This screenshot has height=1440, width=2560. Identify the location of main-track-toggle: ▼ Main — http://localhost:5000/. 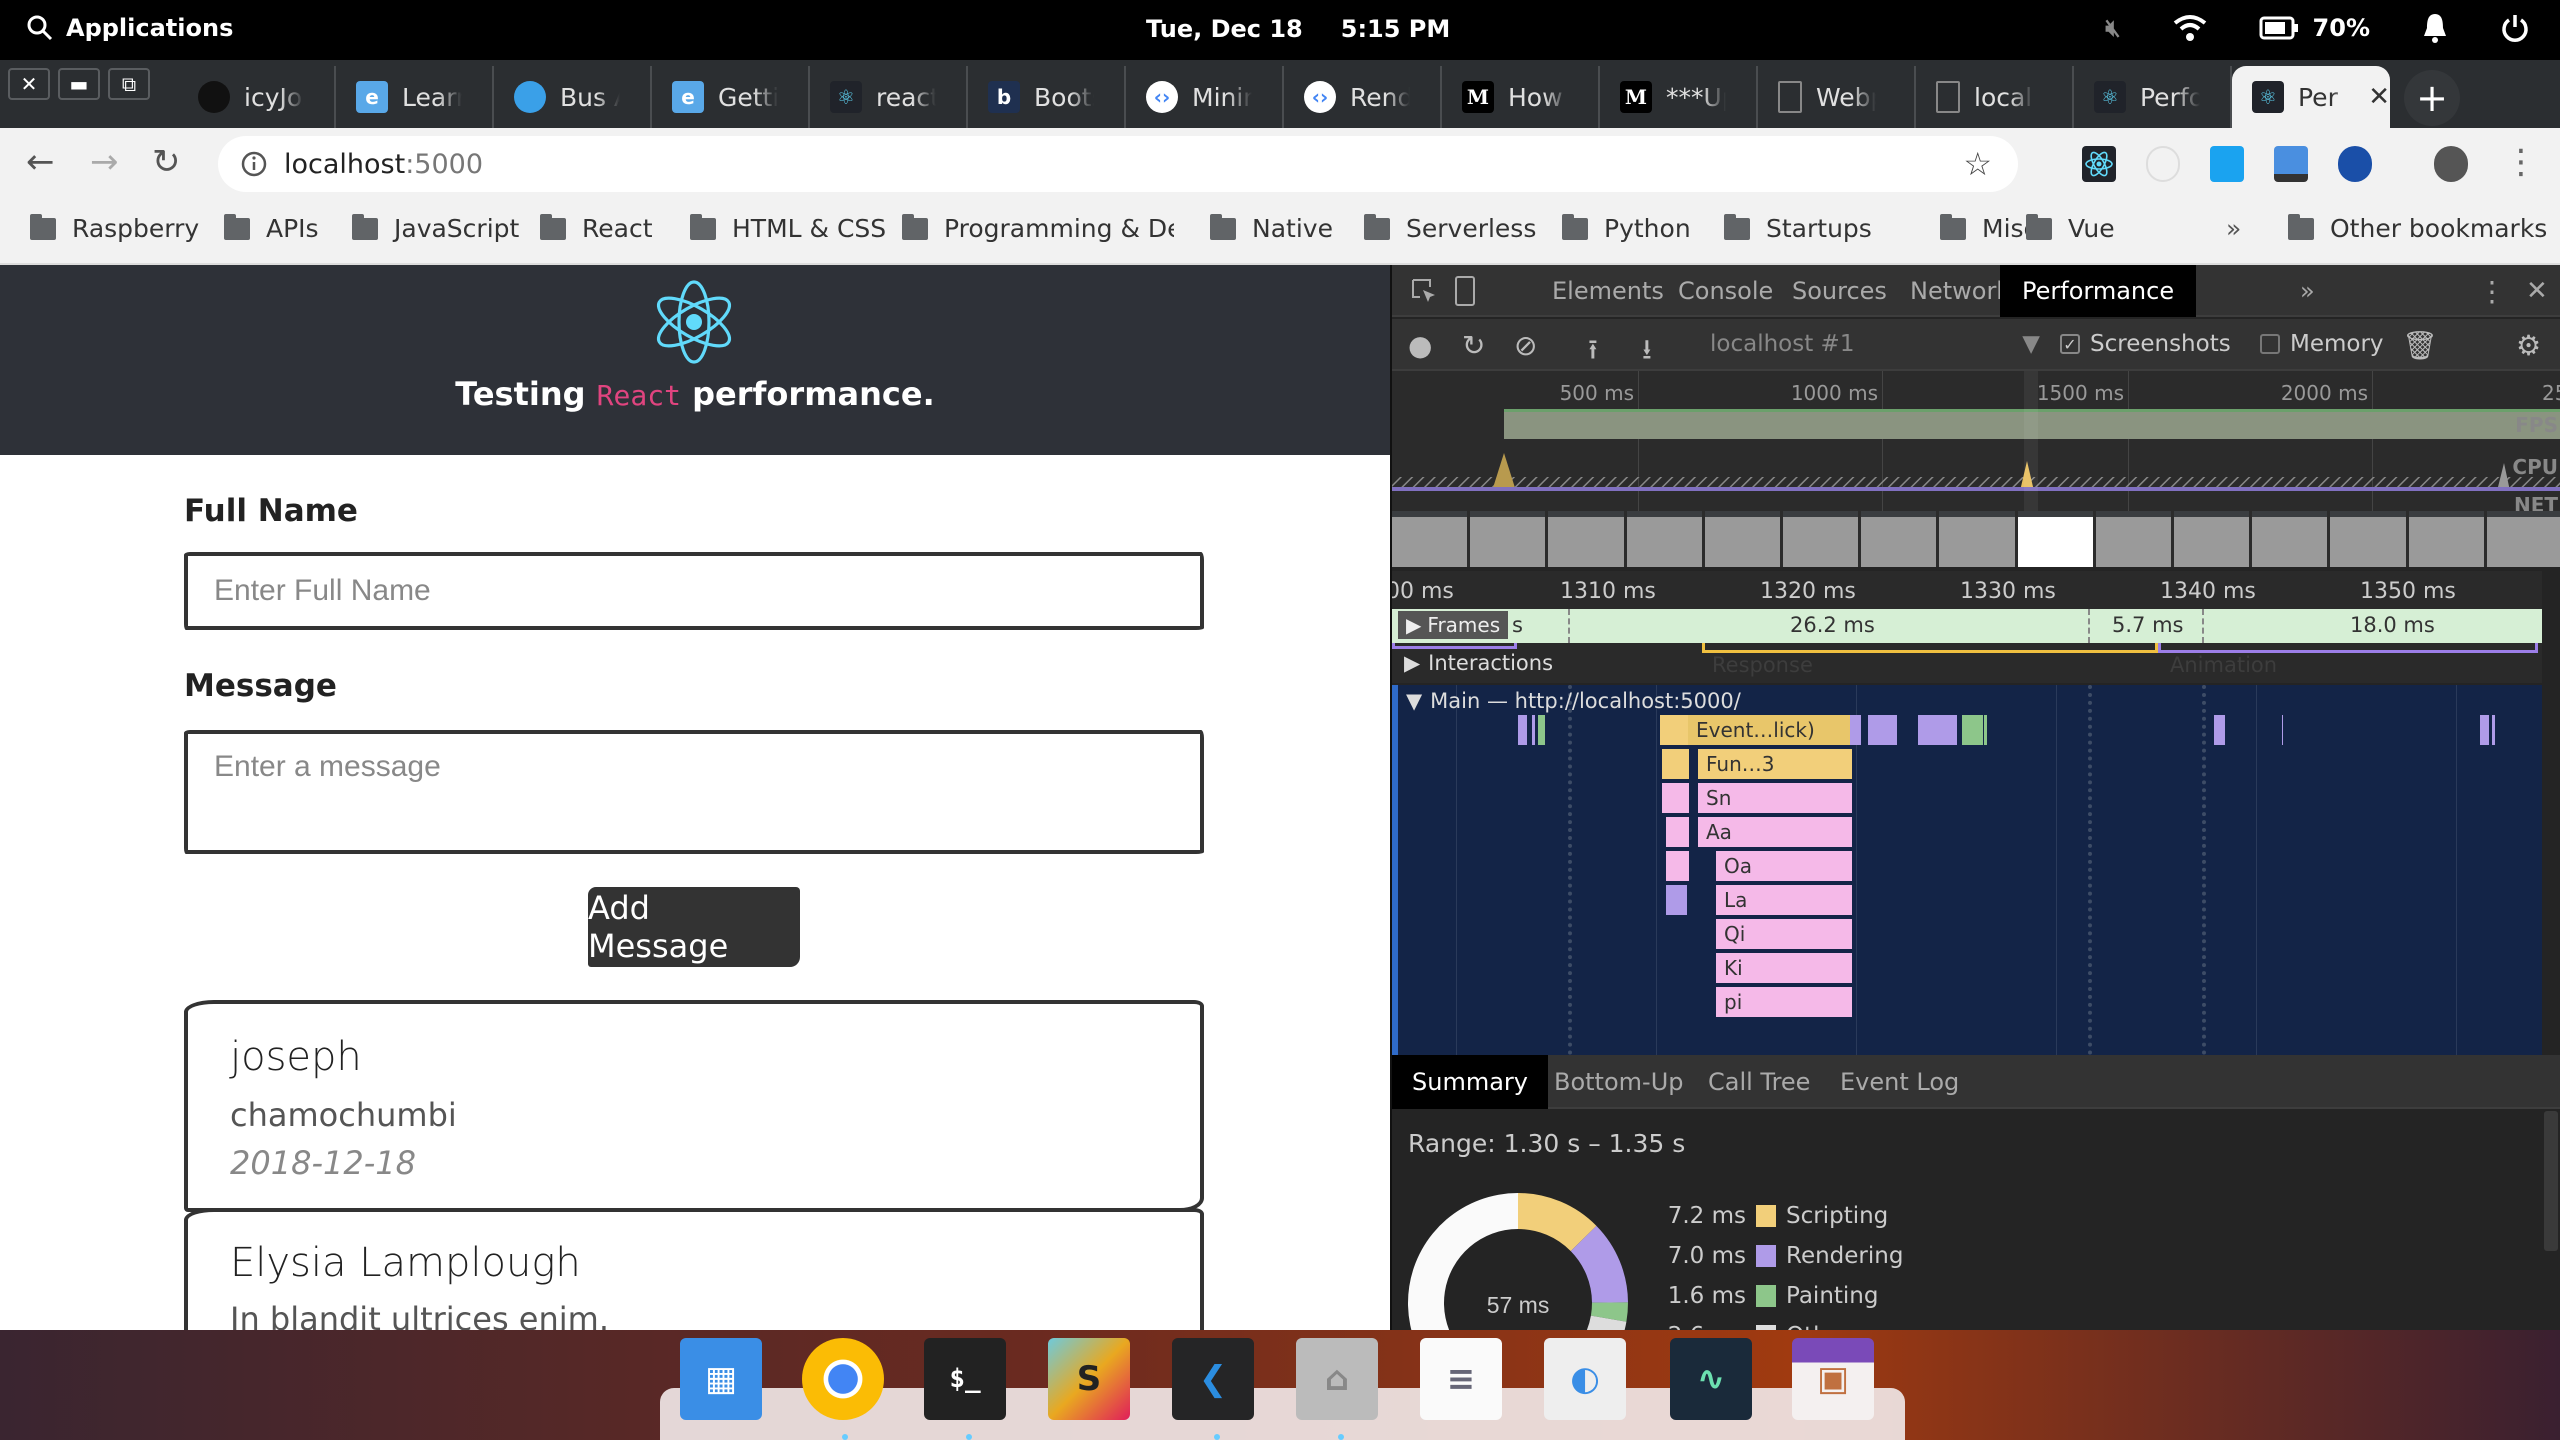
(1573, 701).